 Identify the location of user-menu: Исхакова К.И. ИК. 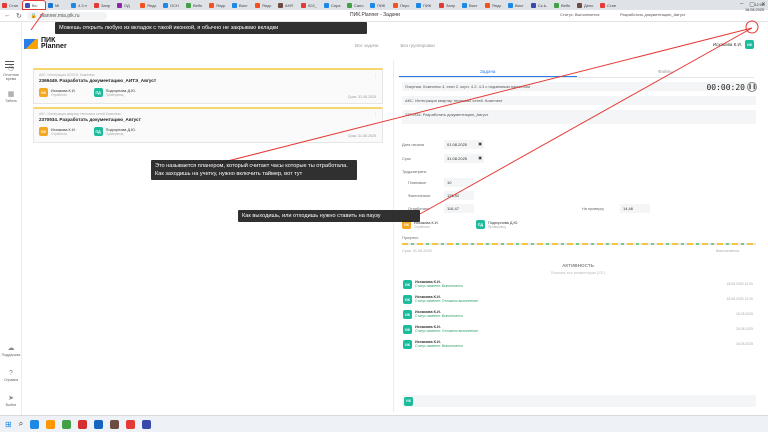
(733, 44).